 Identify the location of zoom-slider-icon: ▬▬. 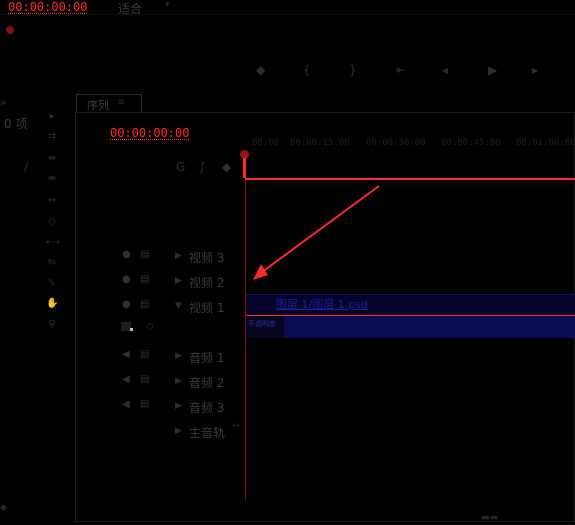
(489, 518).